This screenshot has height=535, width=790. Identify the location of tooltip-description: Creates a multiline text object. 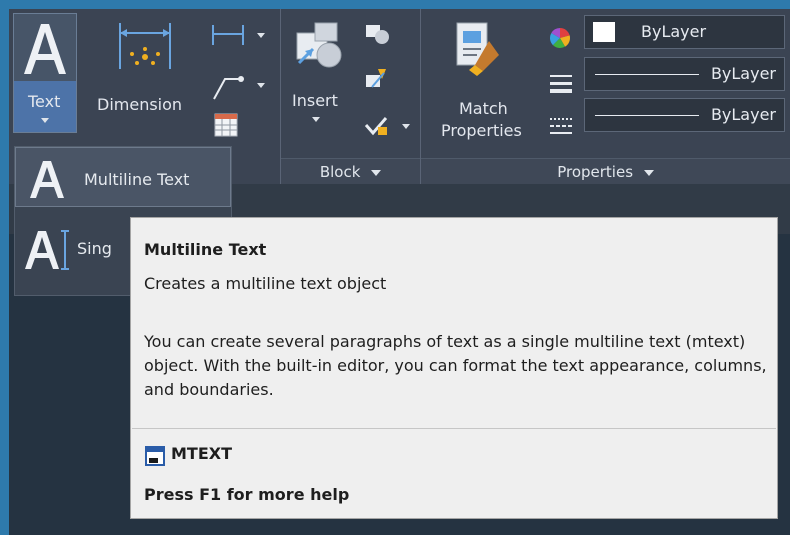
(265, 283).